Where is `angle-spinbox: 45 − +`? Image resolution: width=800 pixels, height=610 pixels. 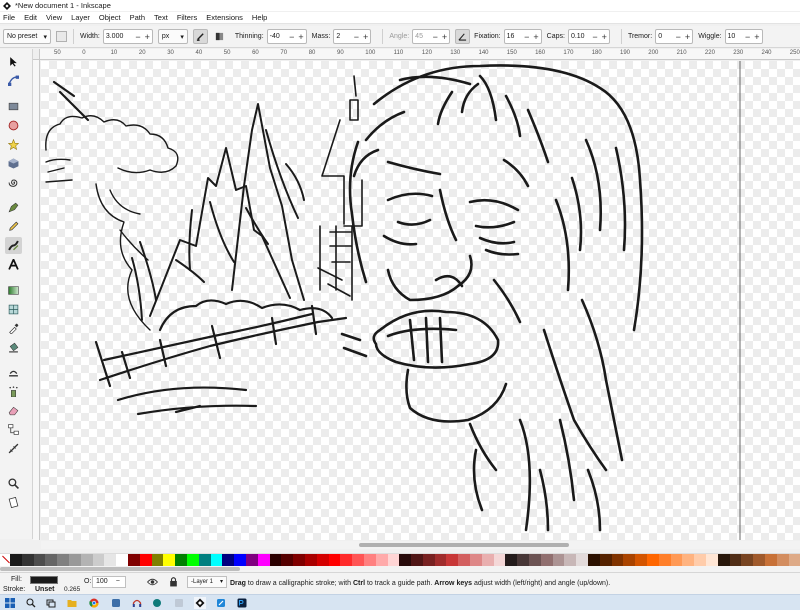 angle-spinbox: 45 − + is located at coordinates (431, 36).